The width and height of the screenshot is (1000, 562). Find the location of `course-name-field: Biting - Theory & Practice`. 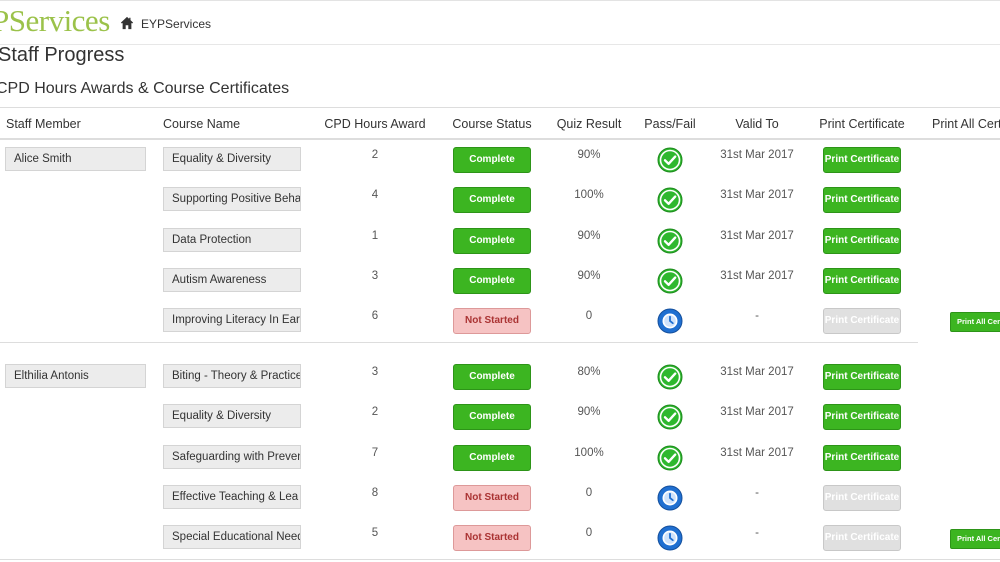

course-name-field: Biting - Theory & Practice is located at coordinates (232, 376).